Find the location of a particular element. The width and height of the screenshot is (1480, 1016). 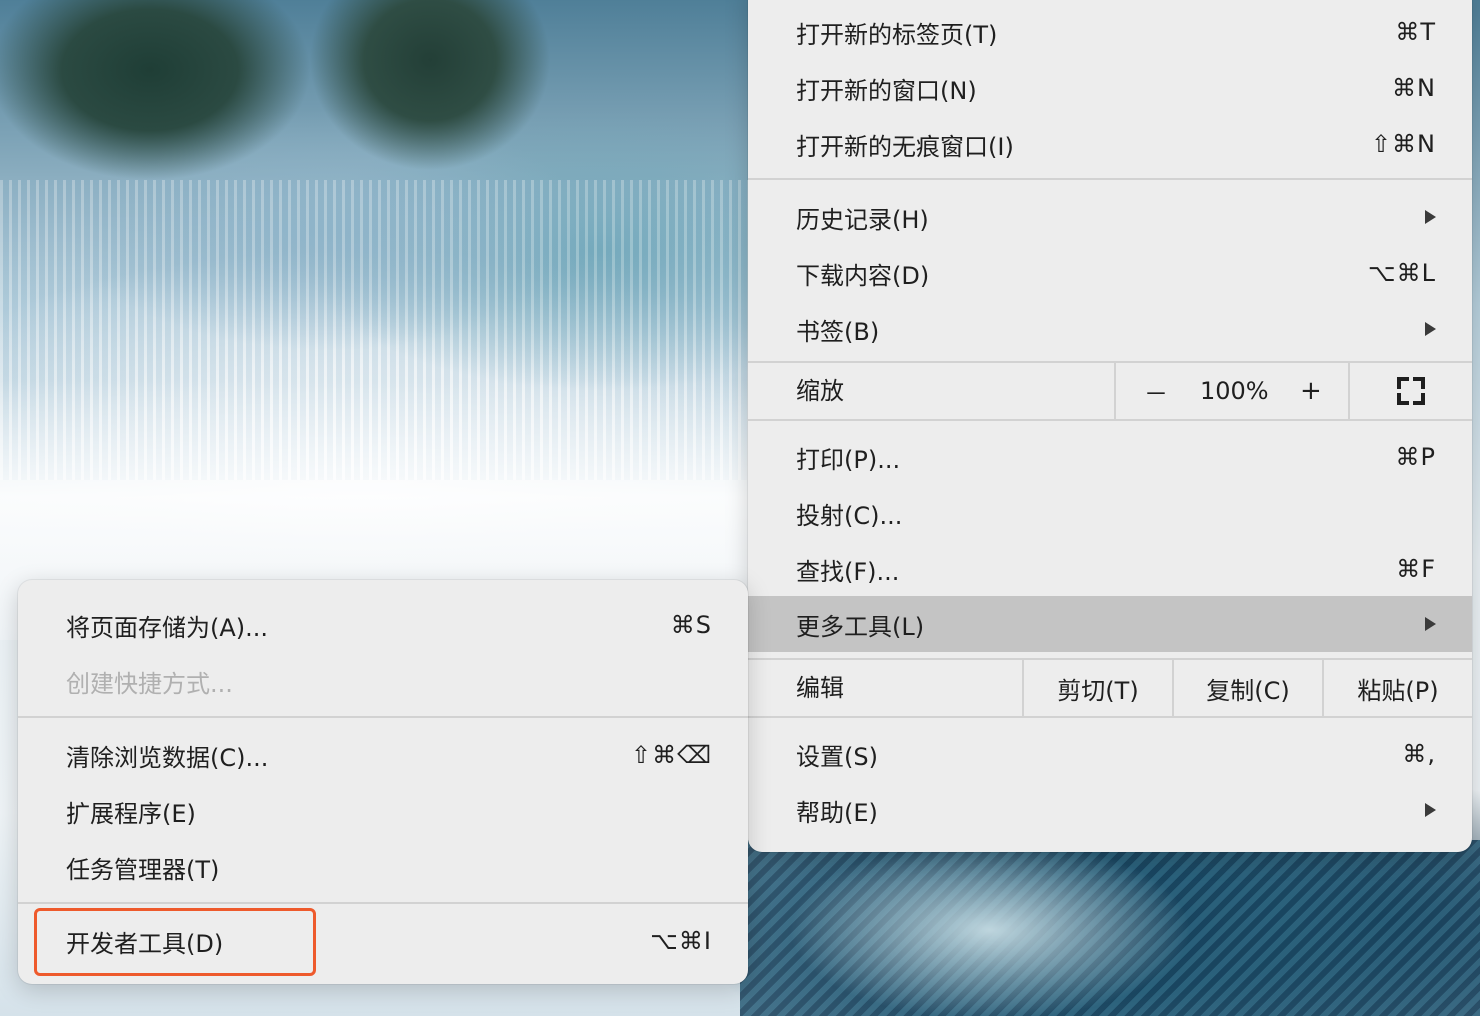

menu-item-history: 历史记录(H) is located at coordinates (1110, 217).